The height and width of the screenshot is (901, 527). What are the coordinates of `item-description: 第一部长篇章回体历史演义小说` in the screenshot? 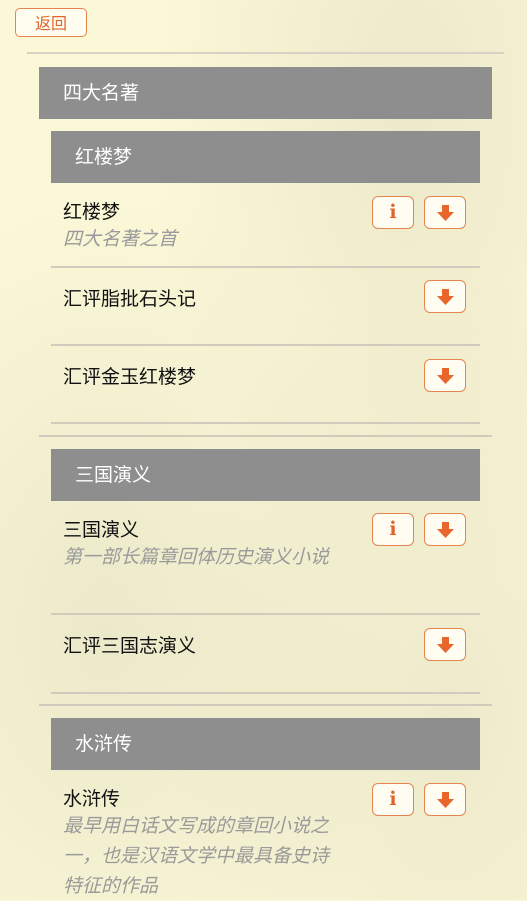 It's located at (196, 557).